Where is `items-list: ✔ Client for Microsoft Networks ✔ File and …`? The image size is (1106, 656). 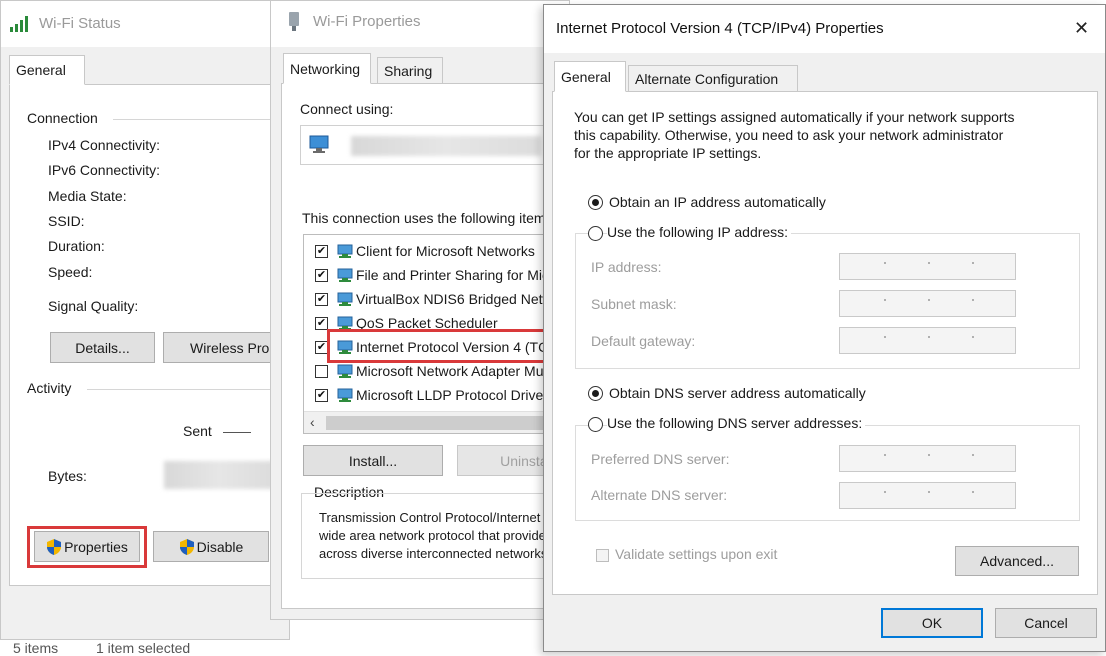
items-list: ✔ Client for Microsoft Networks ✔ File and … is located at coordinates (436, 334).